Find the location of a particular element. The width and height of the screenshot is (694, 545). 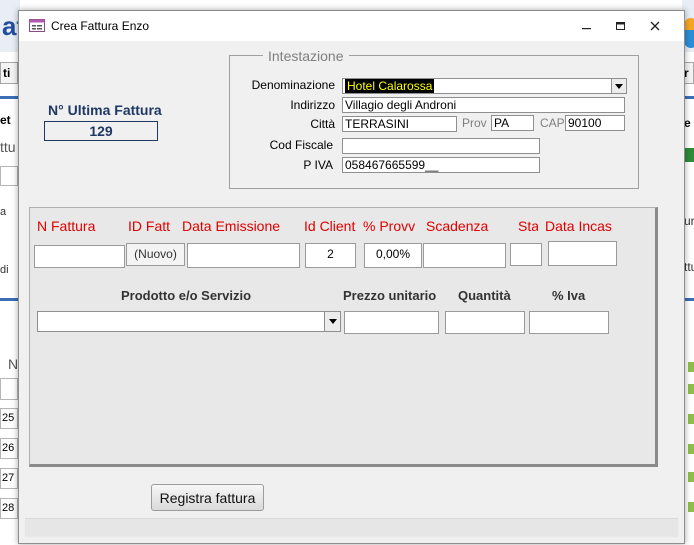

iva-label: % Iva is located at coordinates (569, 295).